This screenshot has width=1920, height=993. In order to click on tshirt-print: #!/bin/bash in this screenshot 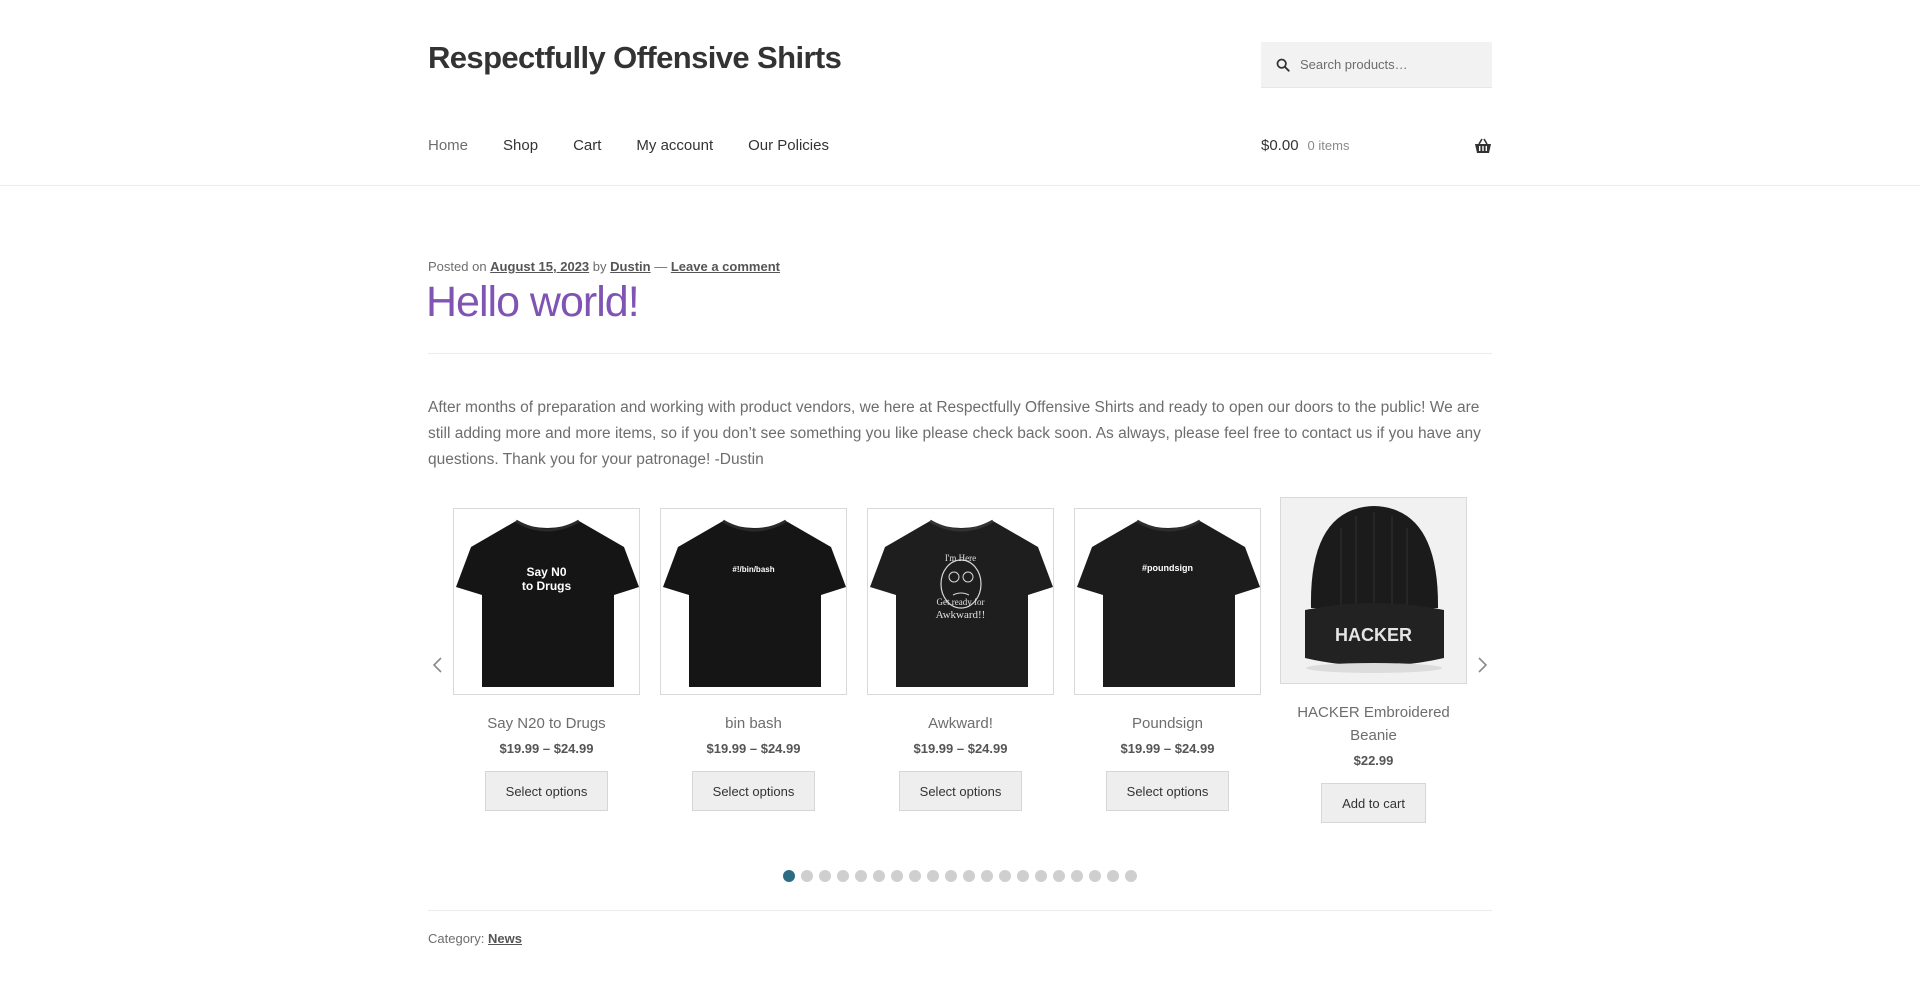, I will do `click(753, 569)`.